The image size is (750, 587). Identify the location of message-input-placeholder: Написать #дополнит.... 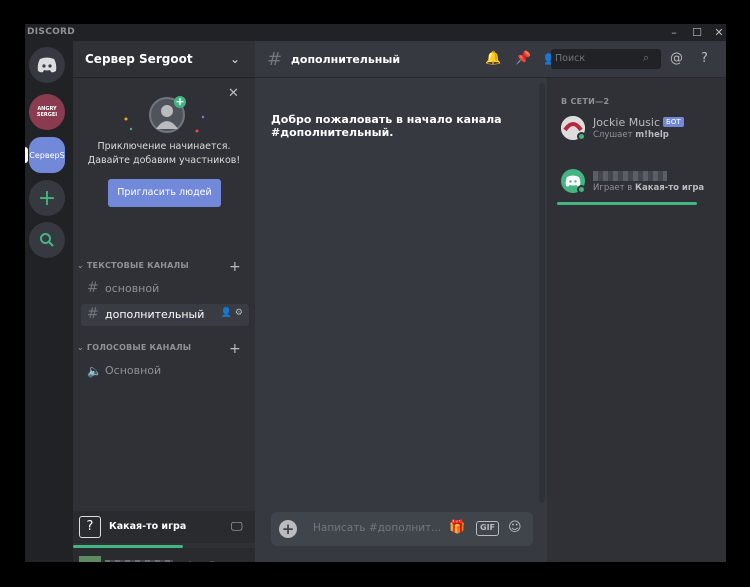
(377, 528).